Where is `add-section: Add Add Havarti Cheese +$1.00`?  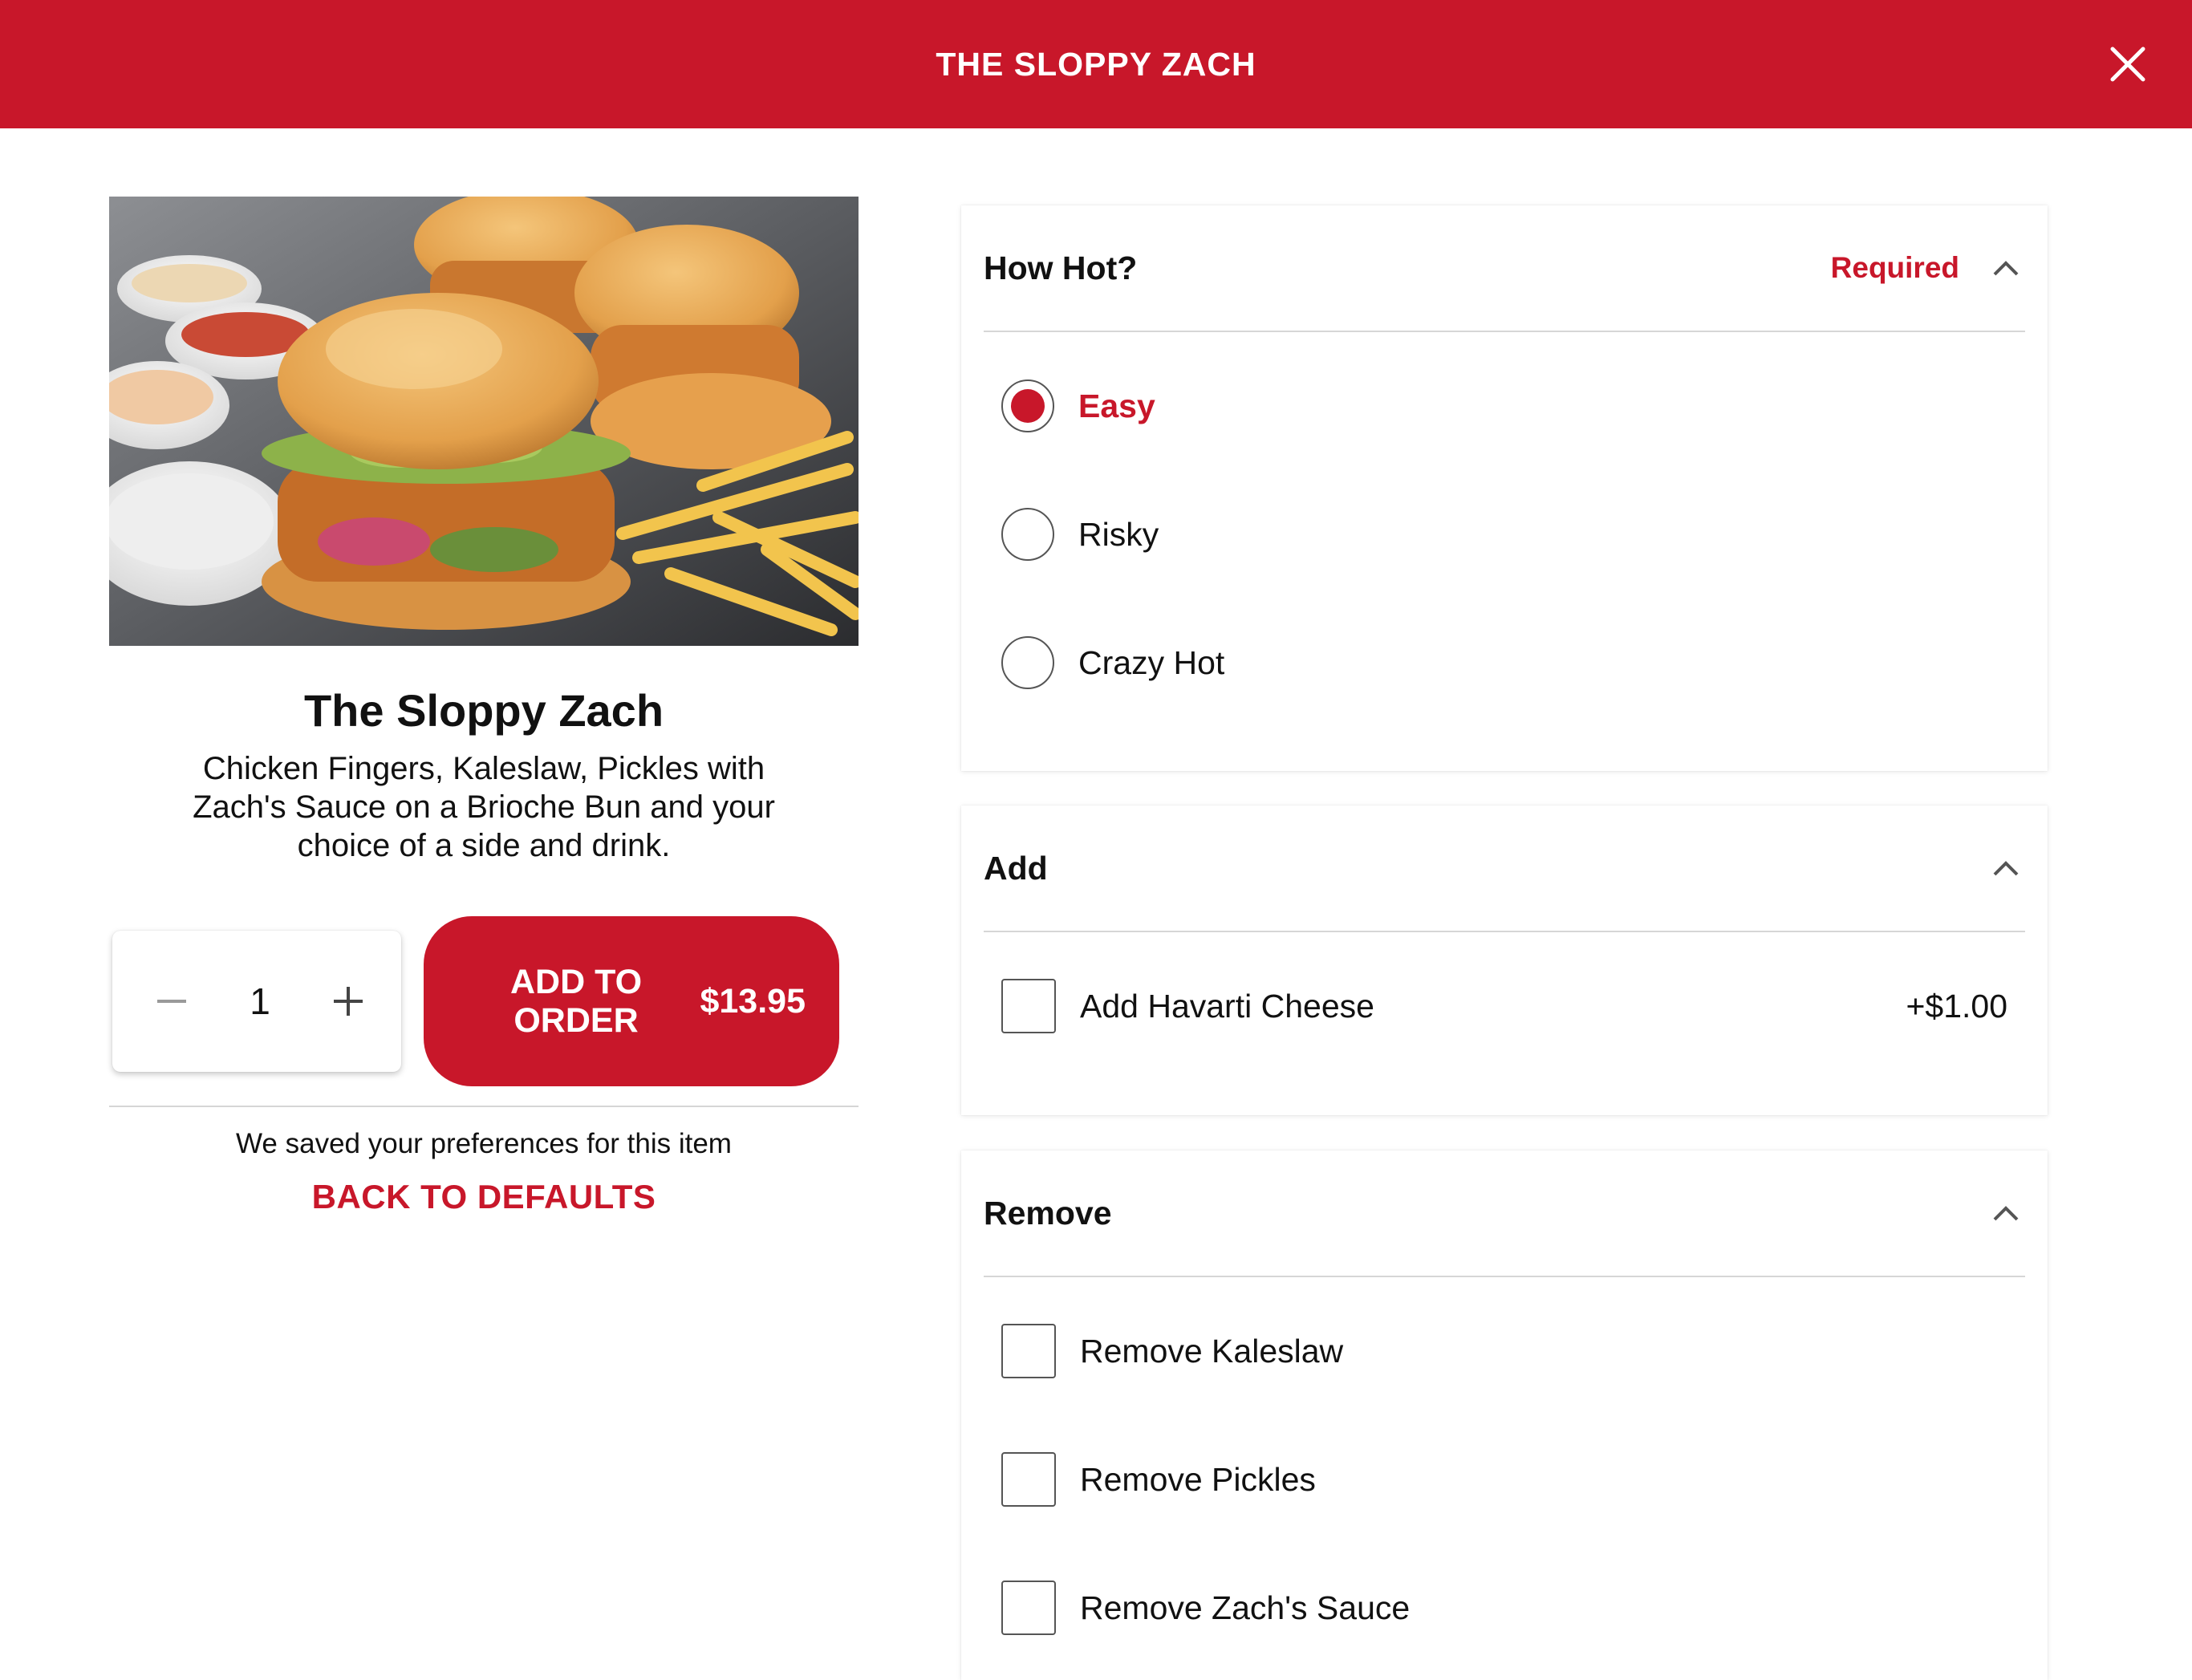 add-section: Add Add Havarti Cheese +$1.00 is located at coordinates (1504, 960).